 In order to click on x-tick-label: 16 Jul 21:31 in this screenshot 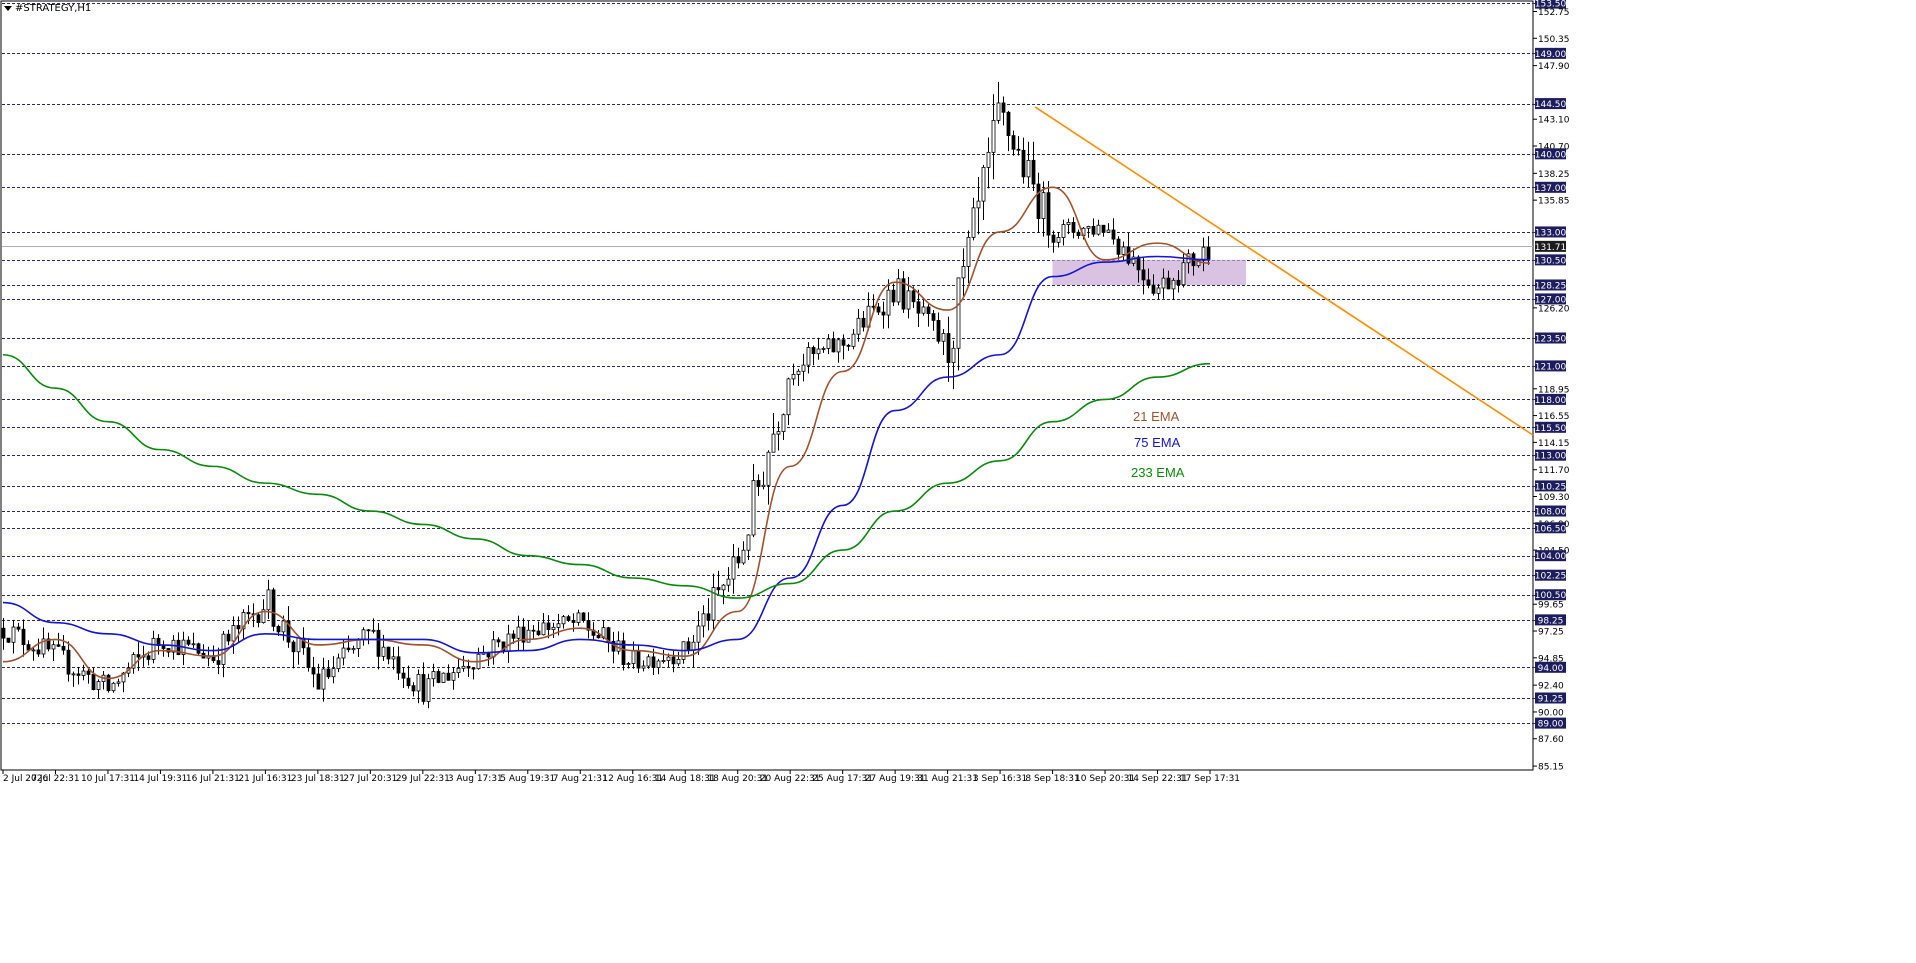, I will do `click(213, 779)`.